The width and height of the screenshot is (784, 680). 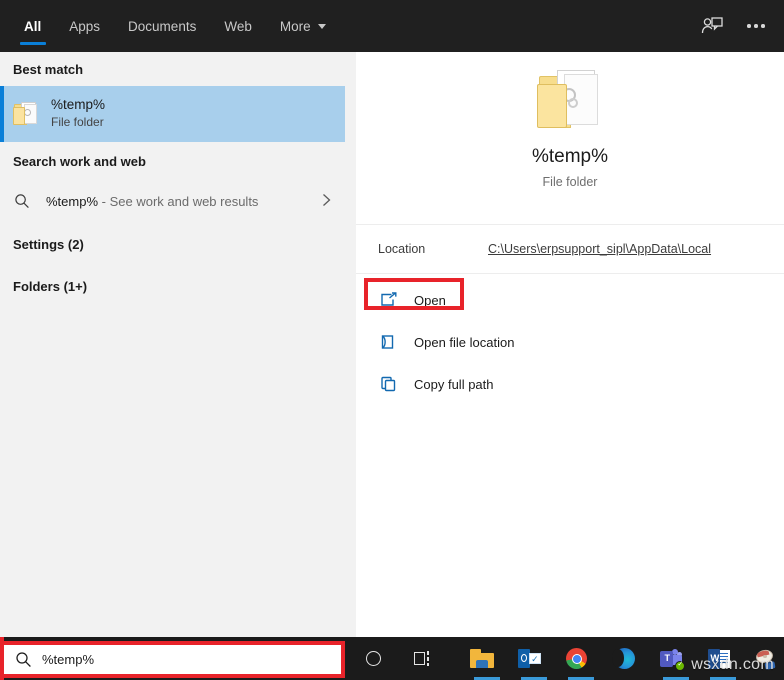 I want to click on search-tab-bar: All Apps Documents Web More, so click(x=392, y=26).